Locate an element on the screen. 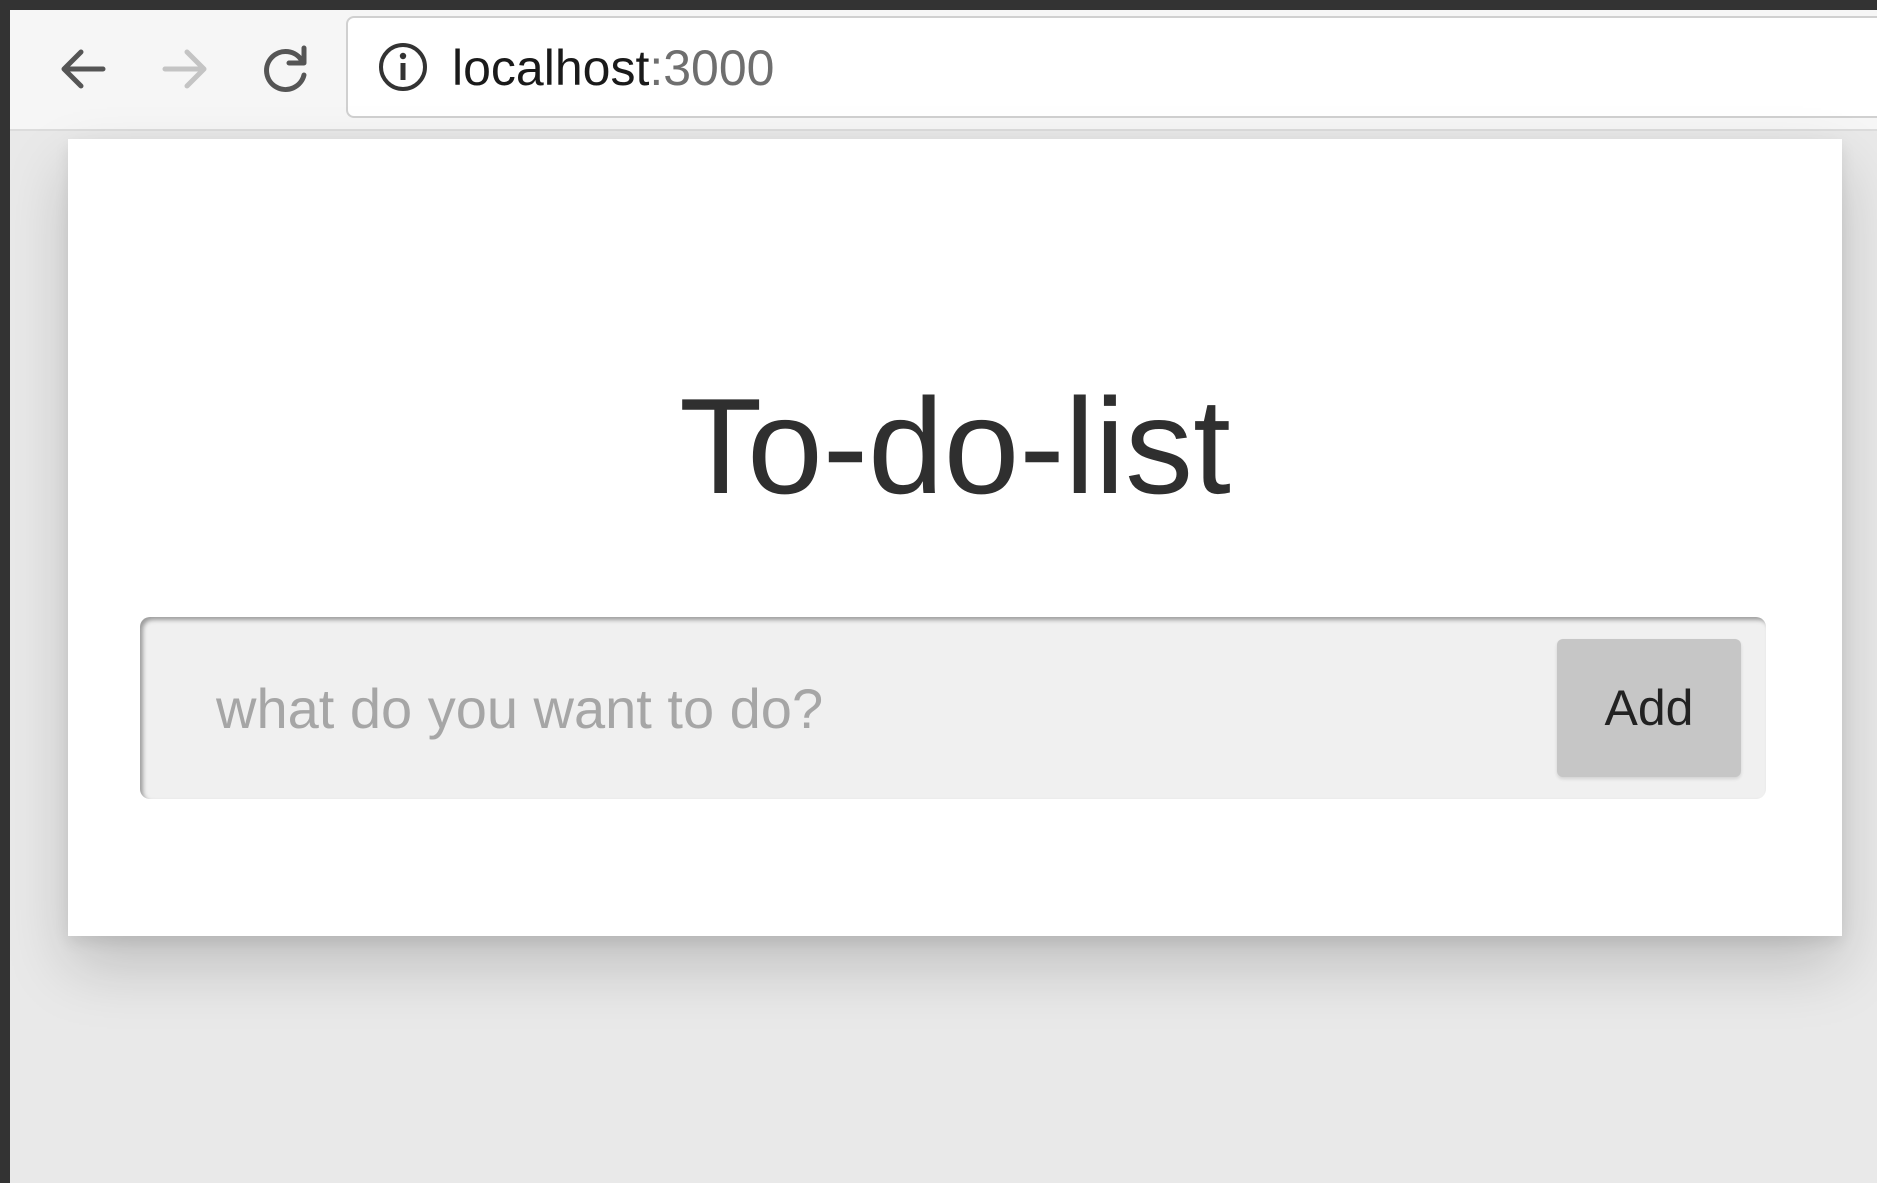 The image size is (1877, 1183). url-port: :3000 is located at coordinates (712, 68).